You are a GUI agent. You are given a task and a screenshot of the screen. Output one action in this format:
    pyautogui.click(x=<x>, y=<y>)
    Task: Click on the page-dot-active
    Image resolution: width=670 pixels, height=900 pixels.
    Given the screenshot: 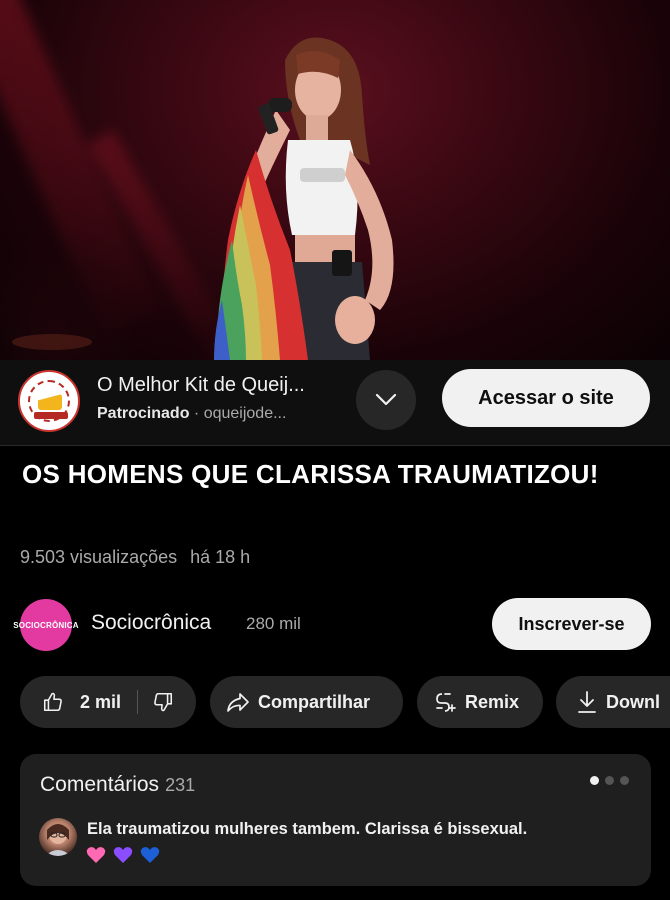 What is the action you would take?
    pyautogui.click(x=594, y=780)
    